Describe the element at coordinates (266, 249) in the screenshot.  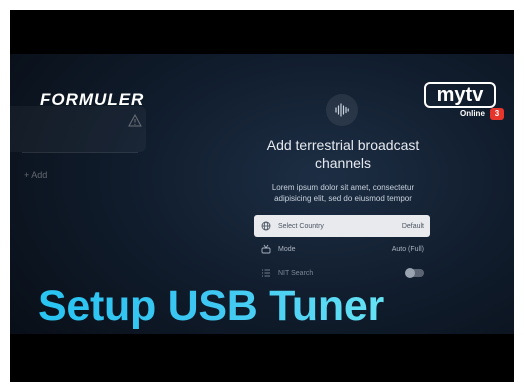
I see `antenna-icon` at that location.